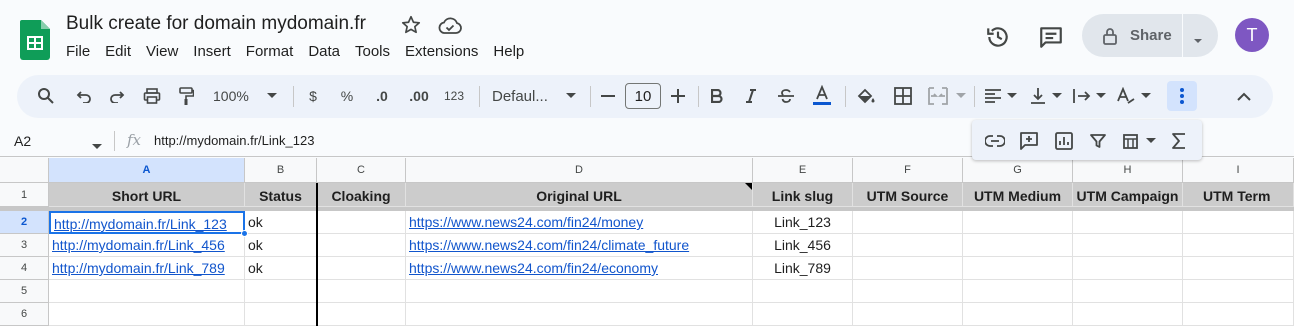 The image size is (1294, 326). I want to click on header-utm-medium: UTM Medium, so click(1018, 195).